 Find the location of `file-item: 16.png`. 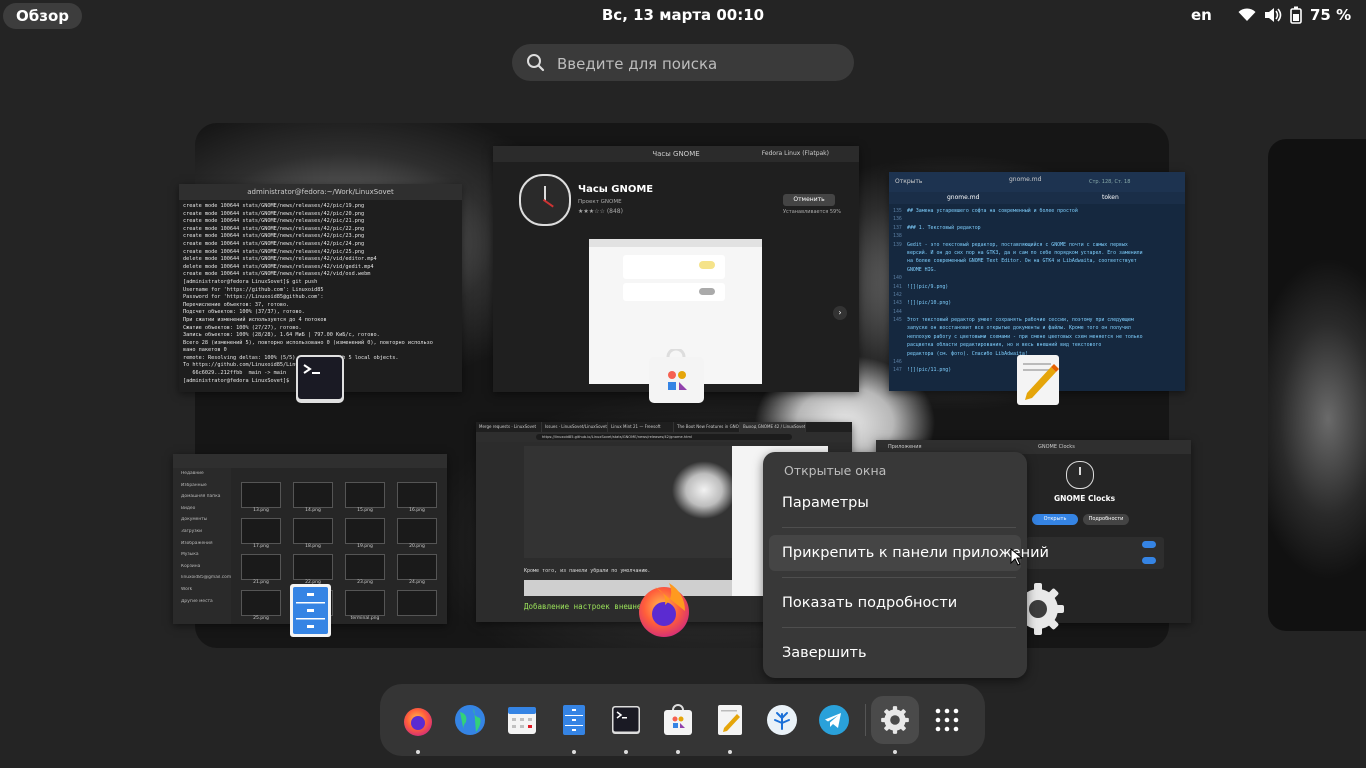

file-item: 16.png is located at coordinates (417, 498).